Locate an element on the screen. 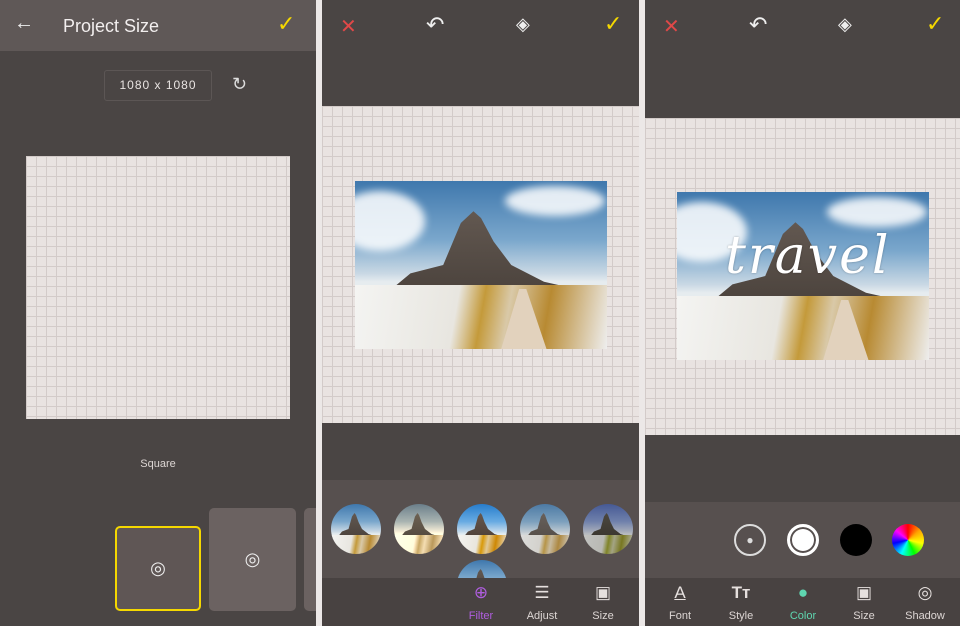 Image resolution: width=960 pixels, height=626 pixels. swatch-white is located at coordinates (803, 540).